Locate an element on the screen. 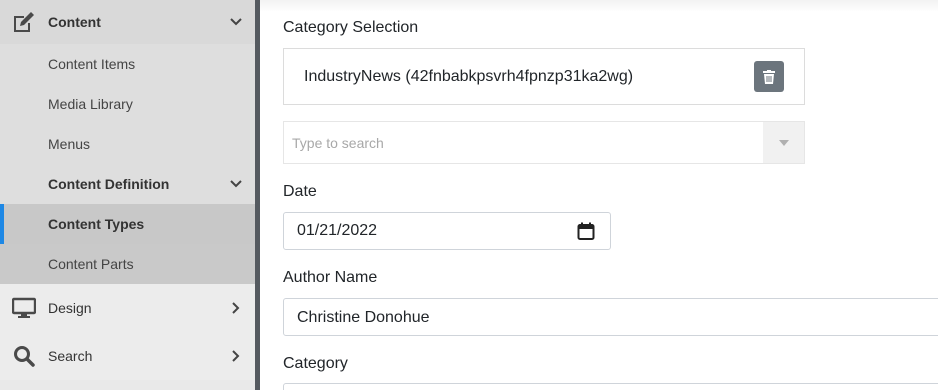 This screenshot has width=938, height=390. sidebar-item-content-parts: Content Parts is located at coordinates (127, 264).